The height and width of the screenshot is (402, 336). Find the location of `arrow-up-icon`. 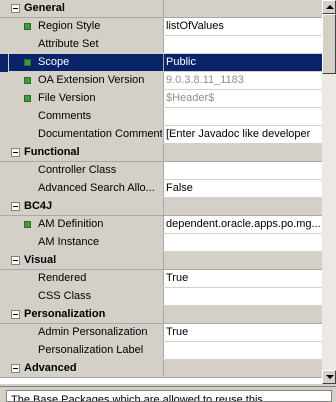

arrow-up-icon is located at coordinates (330, 7).